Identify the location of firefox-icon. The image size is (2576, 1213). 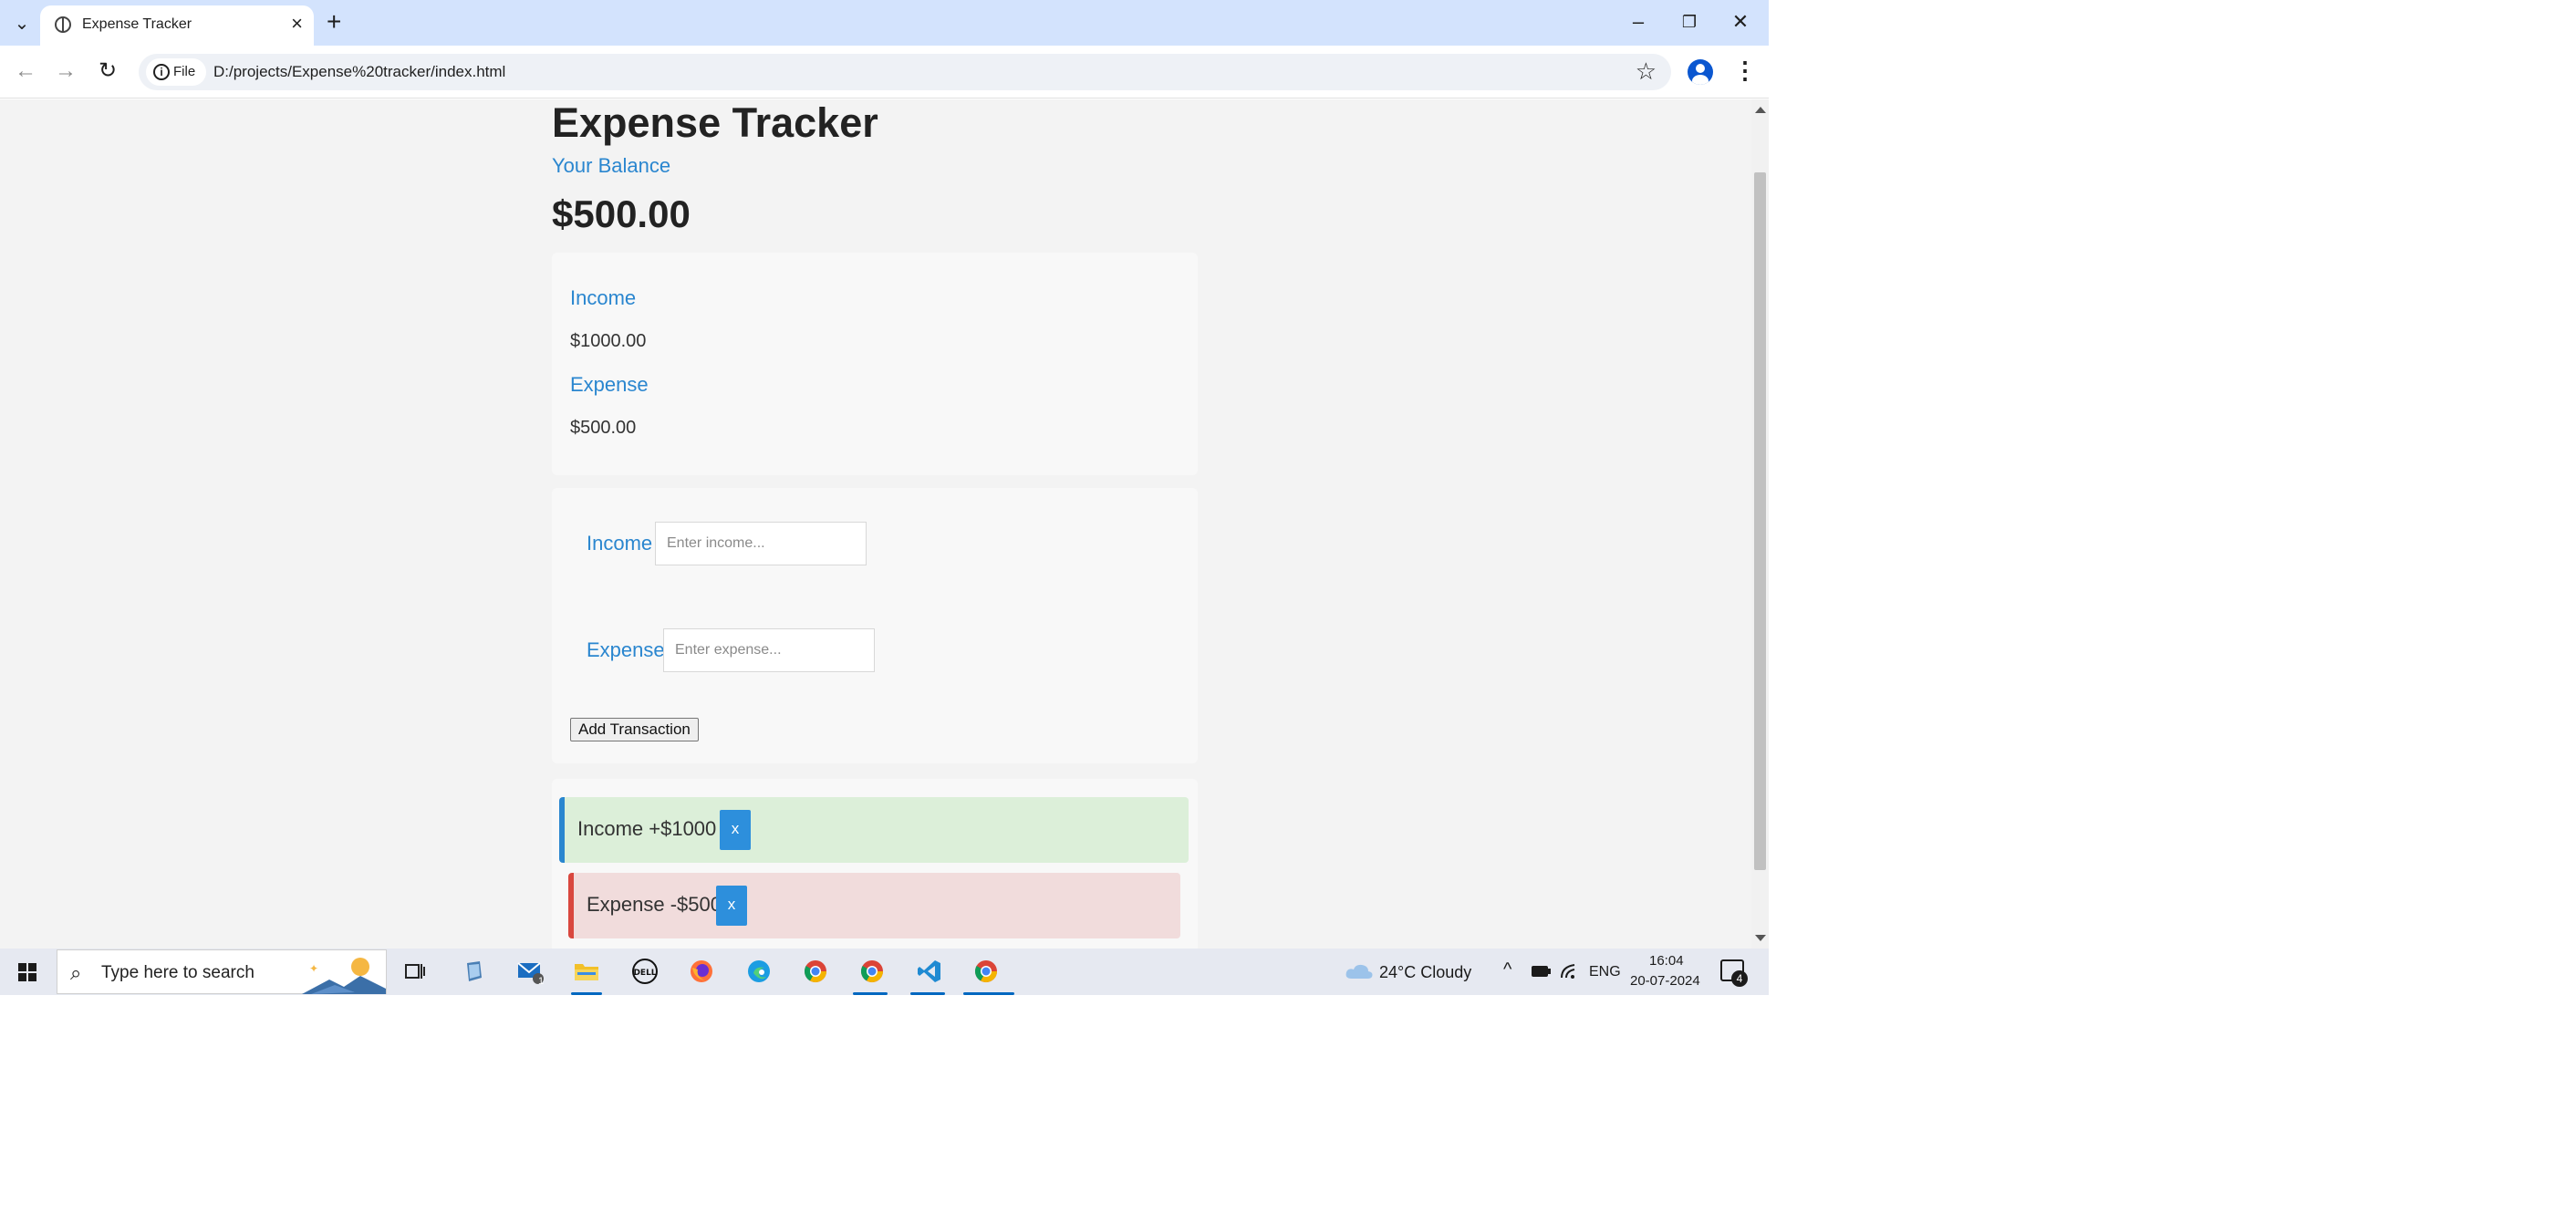
(701, 971).